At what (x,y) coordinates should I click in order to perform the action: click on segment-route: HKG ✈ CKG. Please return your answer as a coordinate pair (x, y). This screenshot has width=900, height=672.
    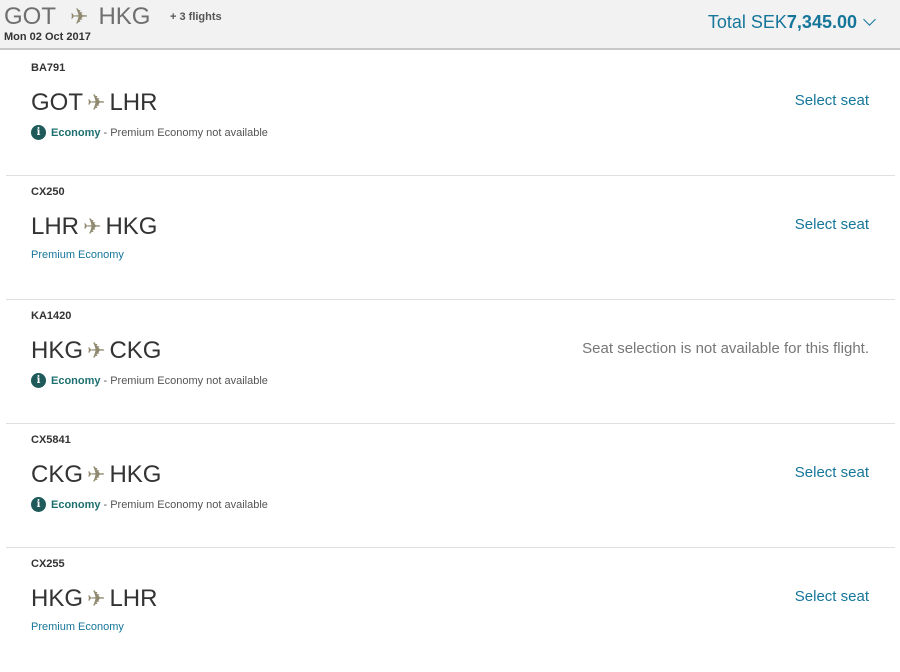
    Looking at the image, I should click on (96, 351).